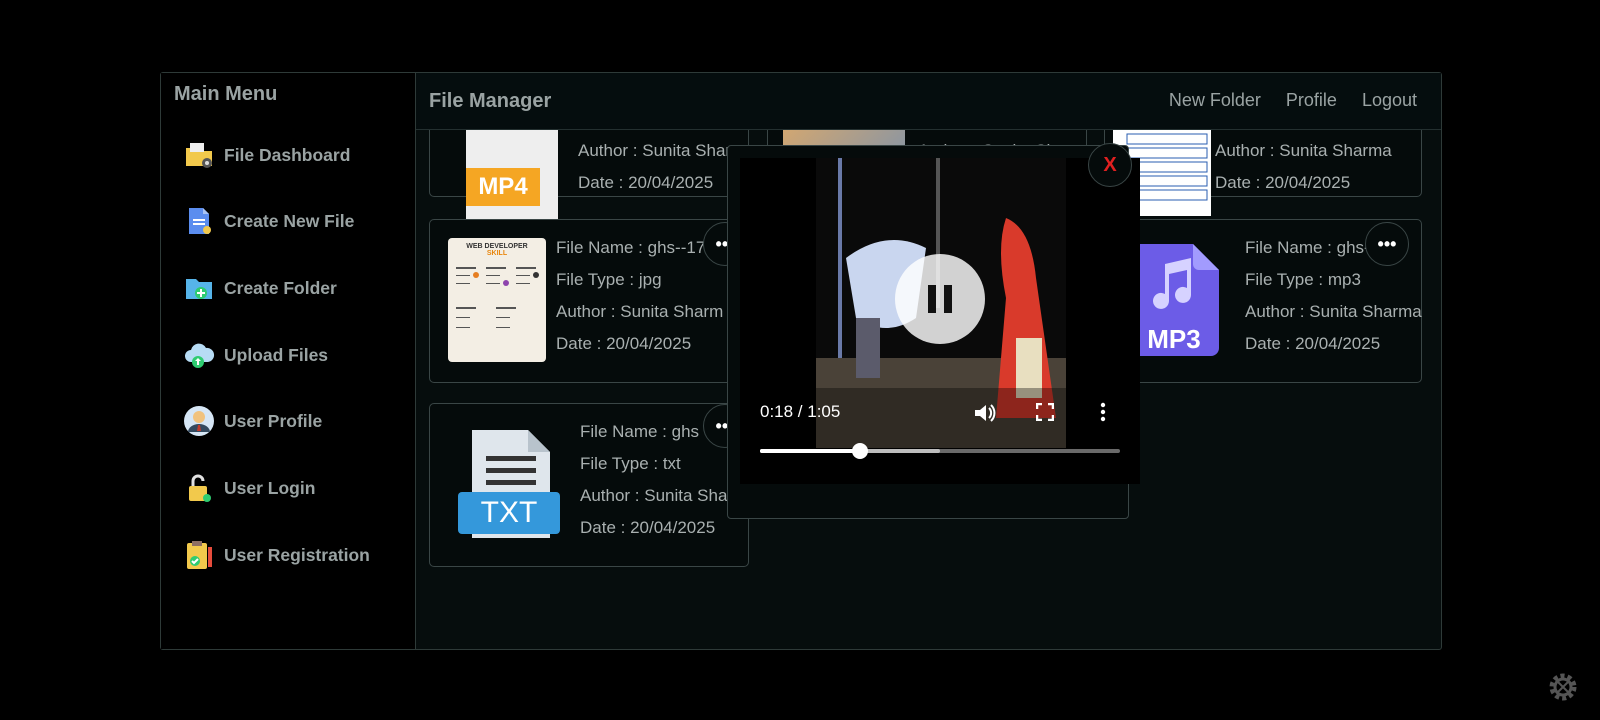 Image resolution: width=1600 pixels, height=720 pixels. What do you see at coordinates (1311, 100) in the screenshot?
I see `nav-profile: Profile` at bounding box center [1311, 100].